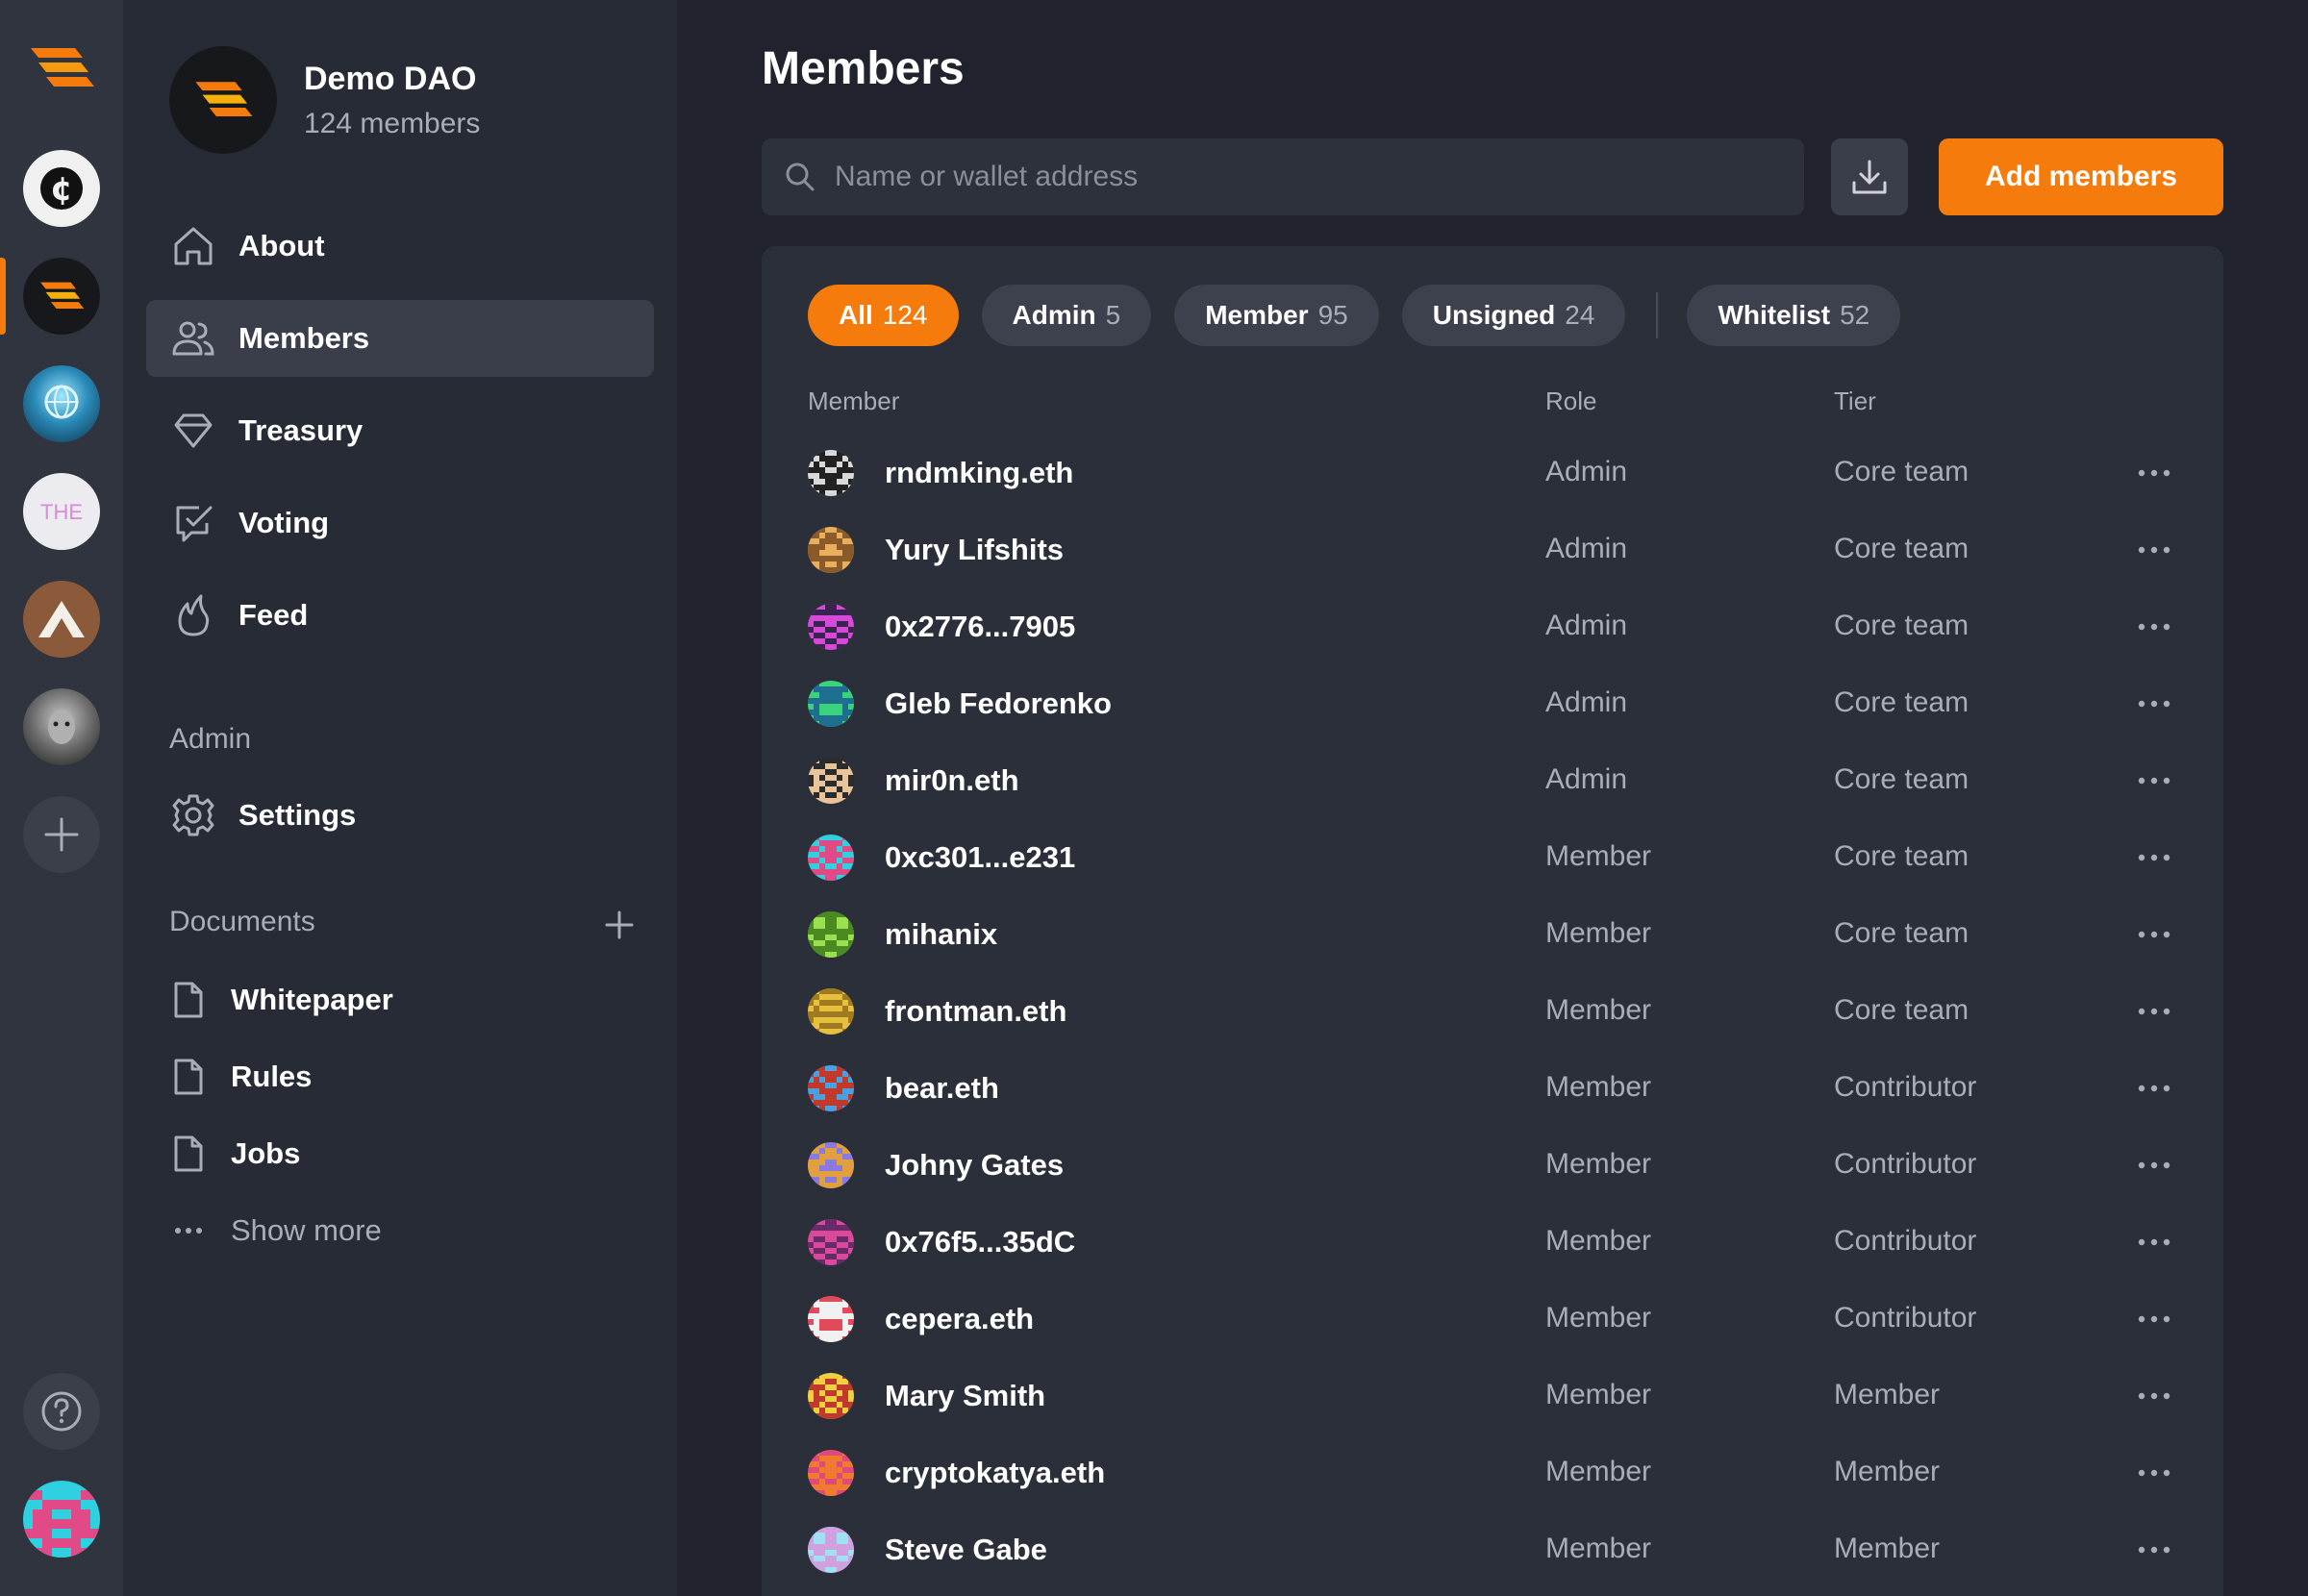 Image resolution: width=2308 pixels, height=1596 pixels. Describe the element at coordinates (1855, 402) in the screenshot. I see `column-header-tier: Tier` at that location.